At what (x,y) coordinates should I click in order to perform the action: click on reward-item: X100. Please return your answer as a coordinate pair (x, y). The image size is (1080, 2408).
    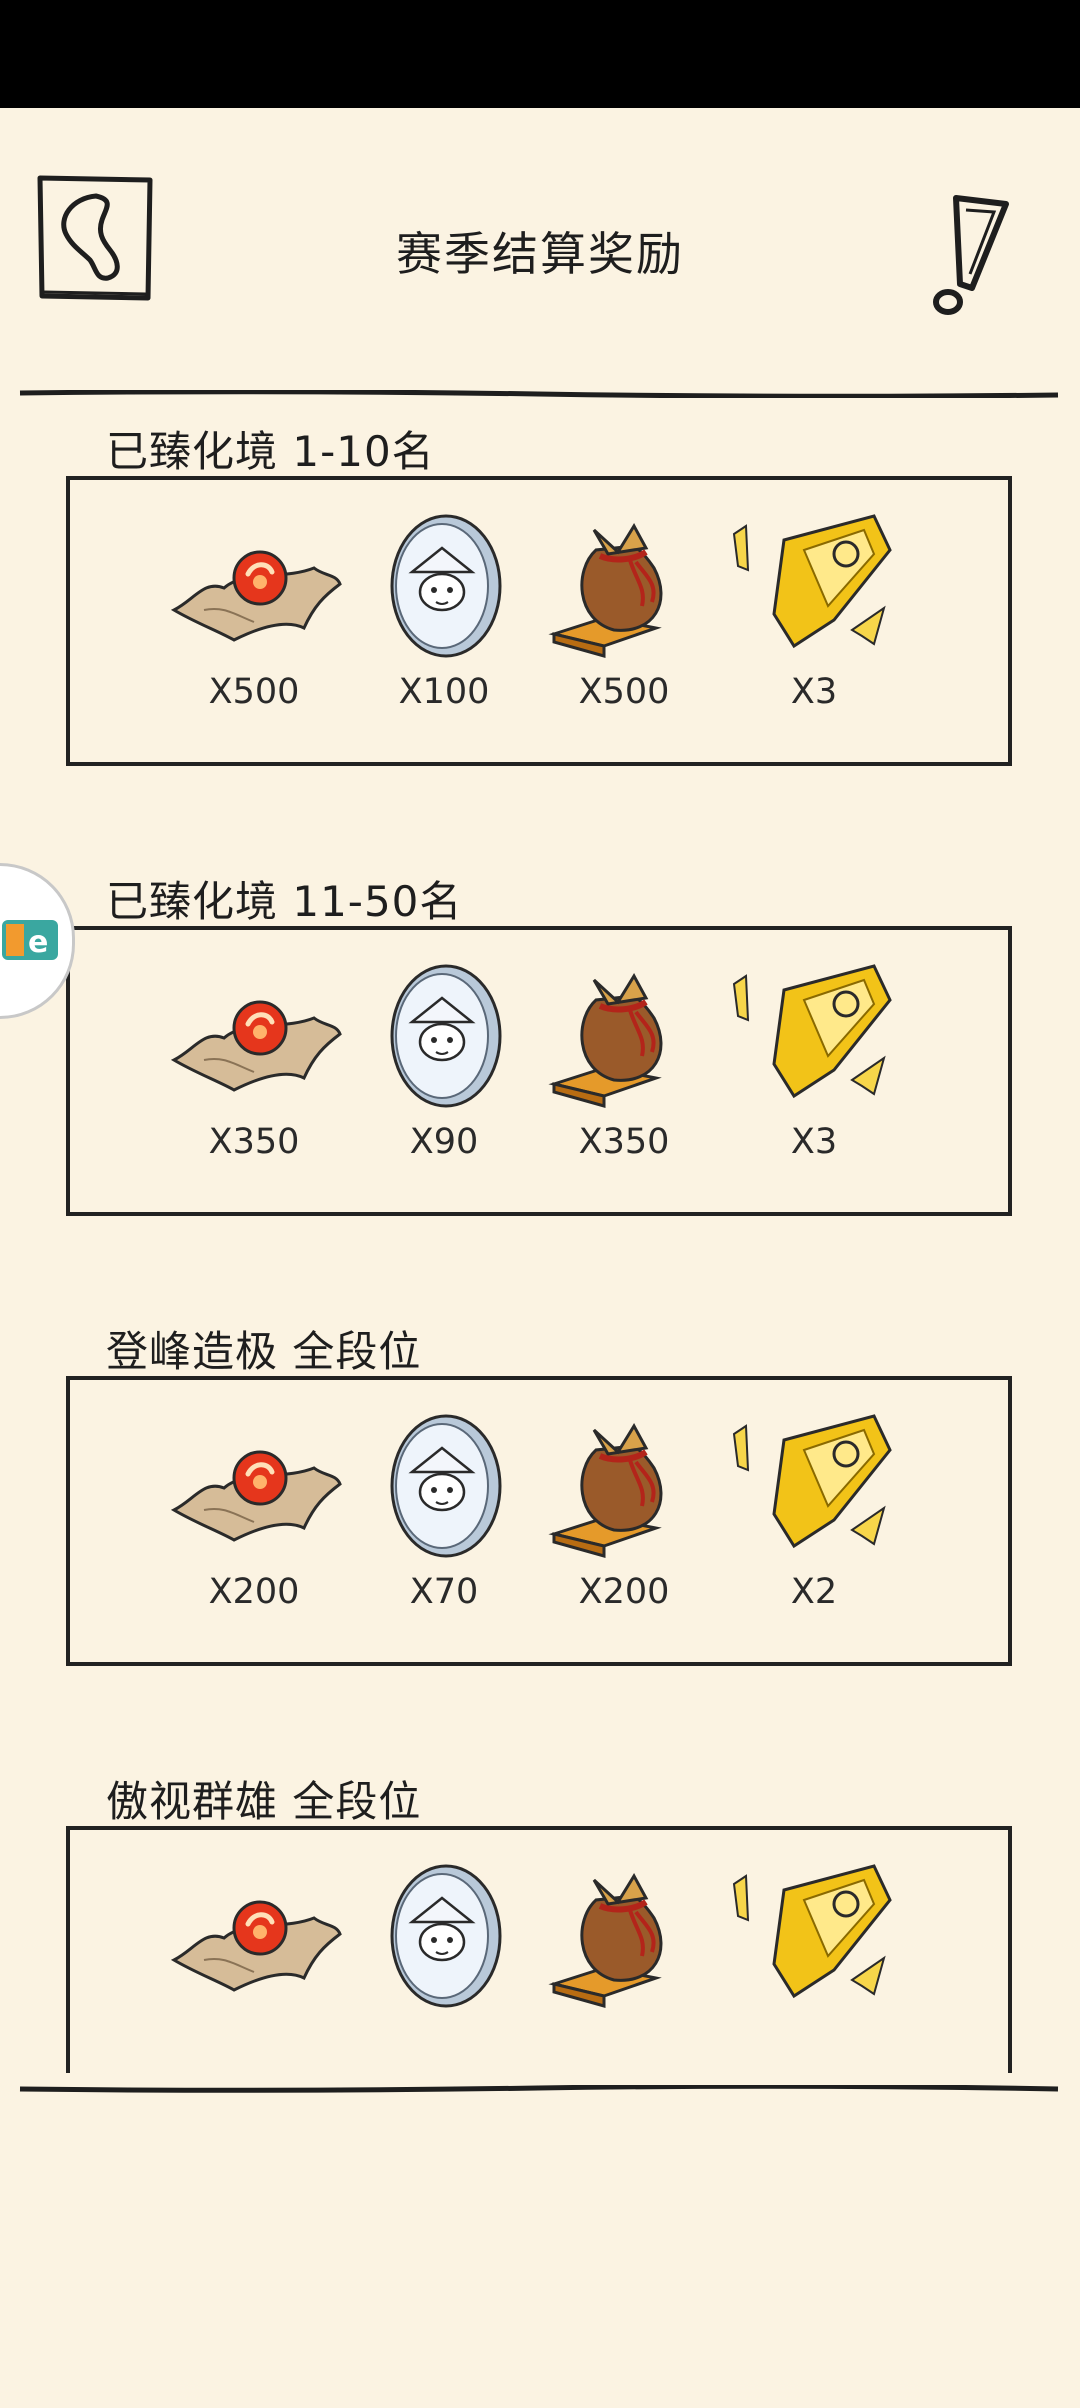
    Looking at the image, I should click on (444, 630).